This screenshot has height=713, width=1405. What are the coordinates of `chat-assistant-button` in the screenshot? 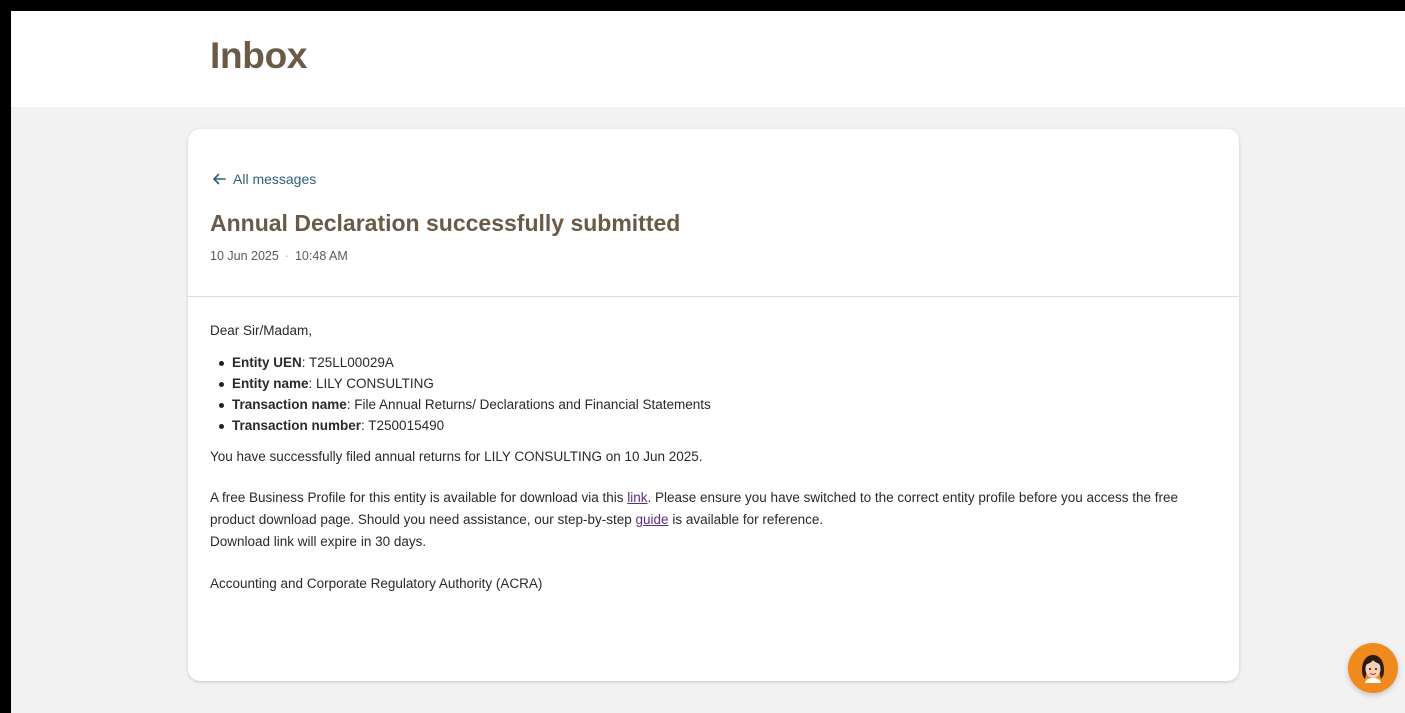 It's located at (1373, 668).